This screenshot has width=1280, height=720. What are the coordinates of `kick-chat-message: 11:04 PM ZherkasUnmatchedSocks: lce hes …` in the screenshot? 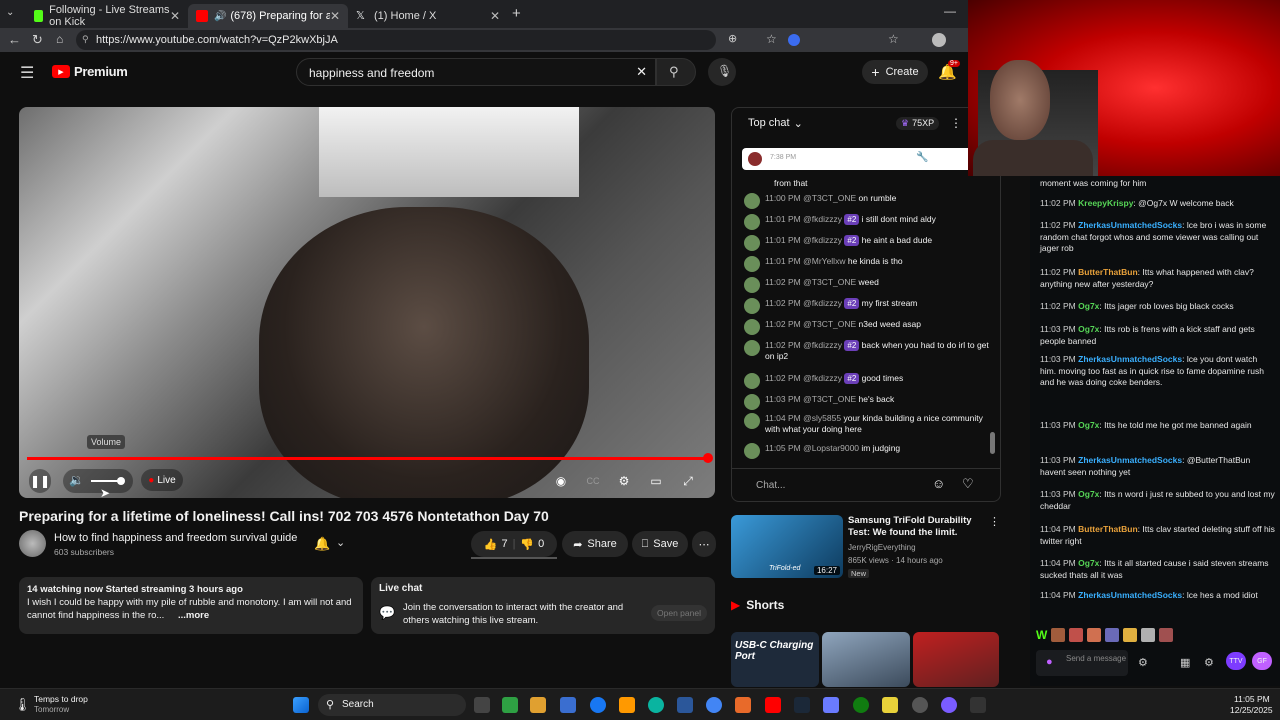 It's located at (1157, 596).